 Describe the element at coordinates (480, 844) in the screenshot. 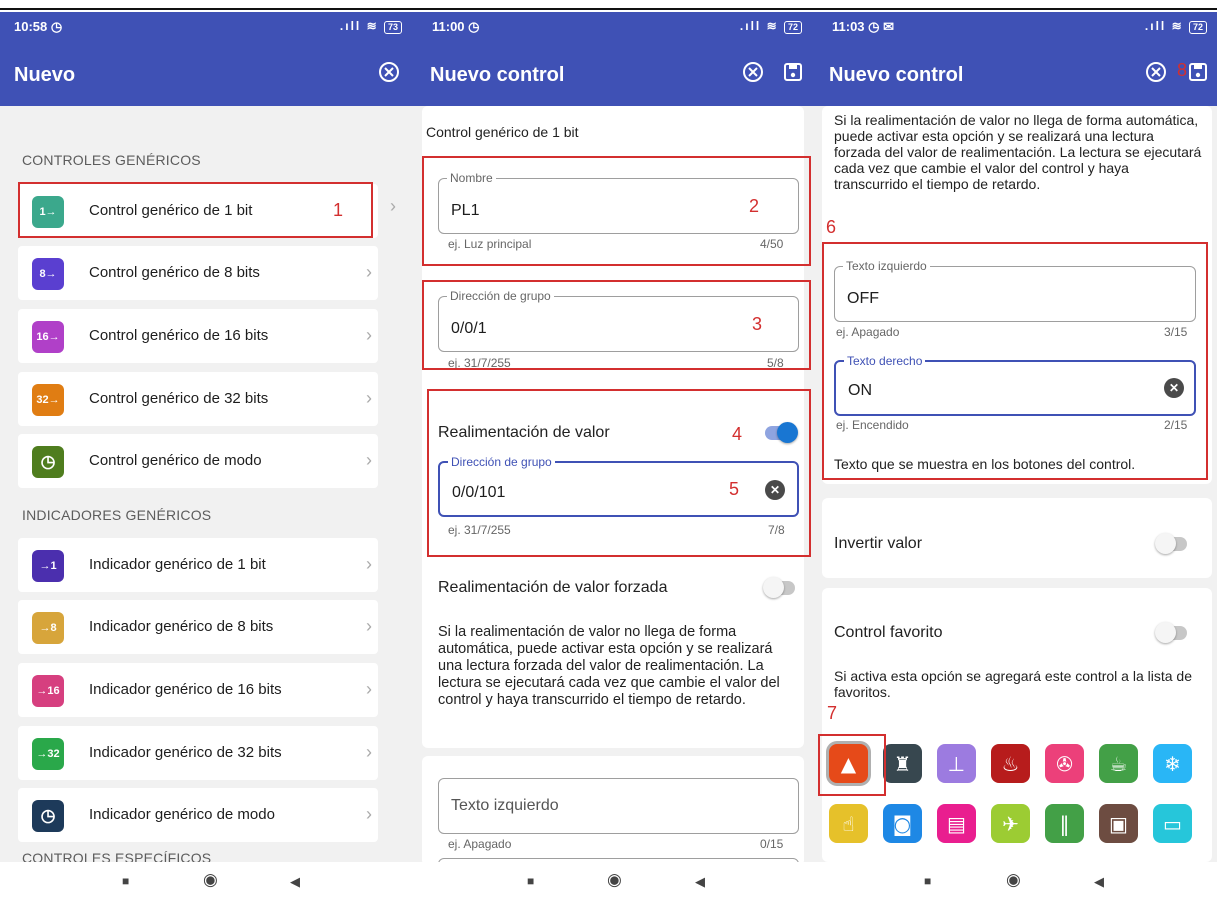

I see `left-text-helper: ej. Apagado` at that location.